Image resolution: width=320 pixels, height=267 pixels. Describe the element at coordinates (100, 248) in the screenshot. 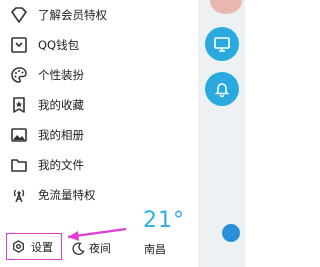

I see `night-mode-label: 夜间` at that location.